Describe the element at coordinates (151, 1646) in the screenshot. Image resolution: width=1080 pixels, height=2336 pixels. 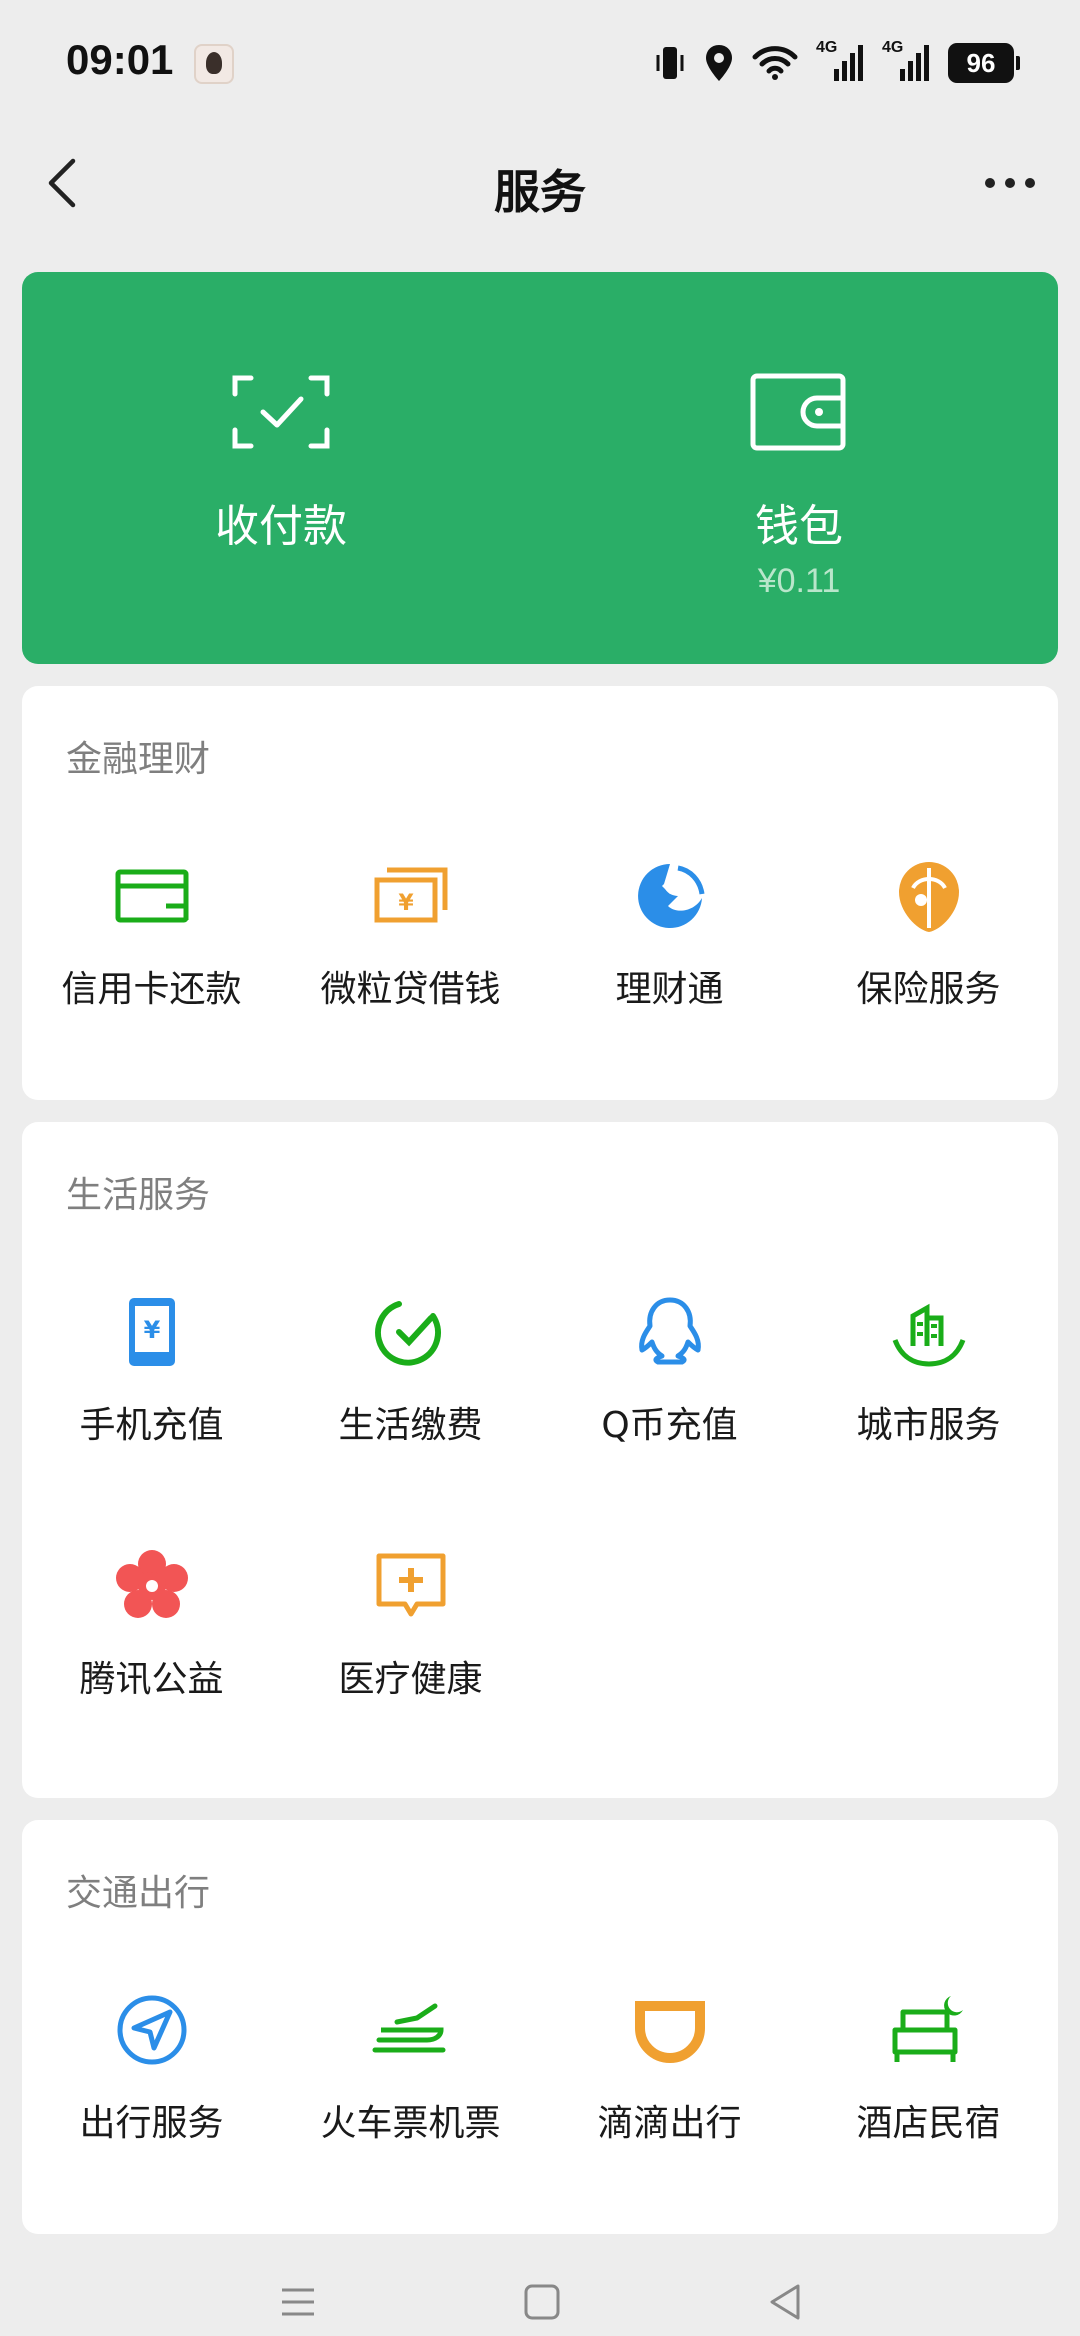
I see `grid-item-charity: 腾讯公益` at that location.